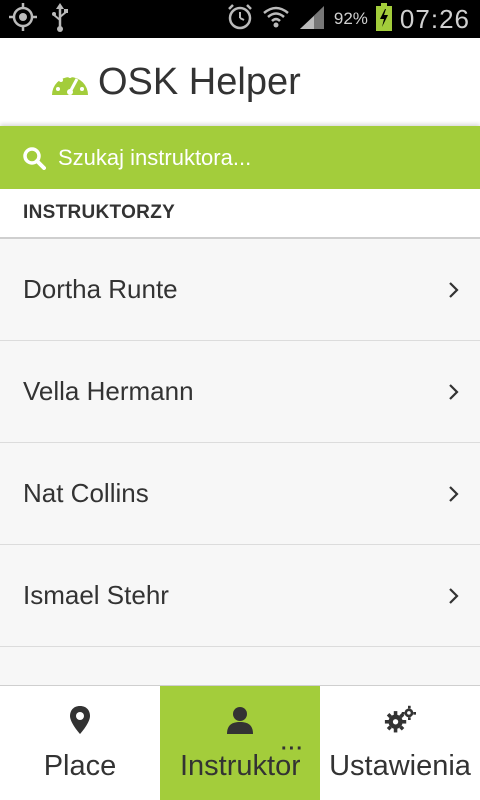  Describe the element at coordinates (312, 19) in the screenshot. I see `signal-icon` at that location.